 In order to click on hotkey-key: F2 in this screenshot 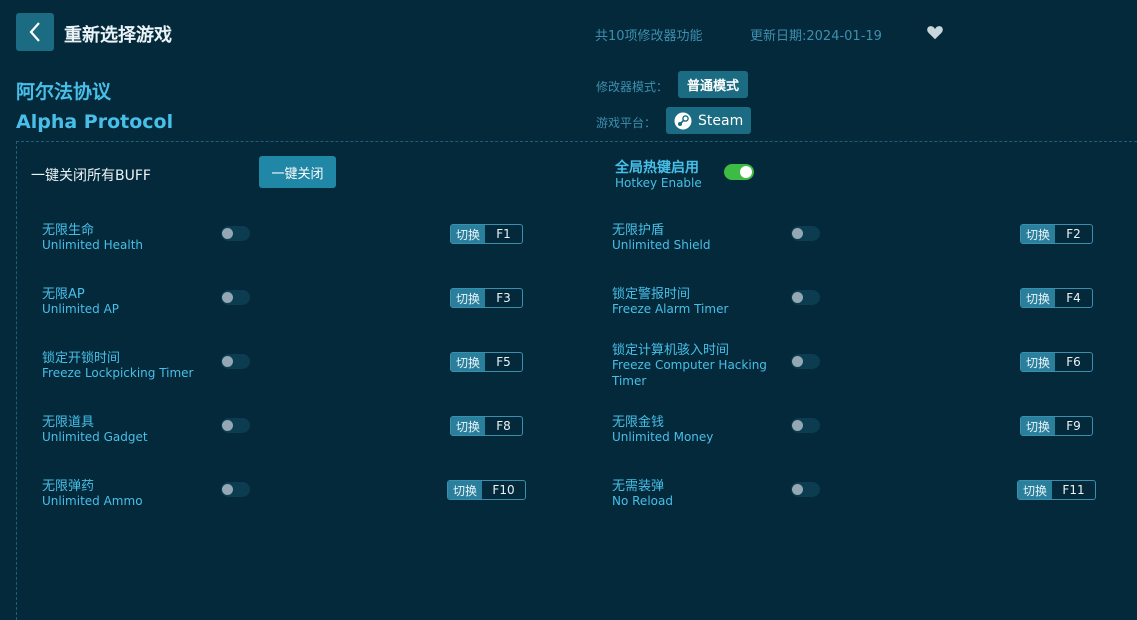, I will do `click(1073, 234)`.